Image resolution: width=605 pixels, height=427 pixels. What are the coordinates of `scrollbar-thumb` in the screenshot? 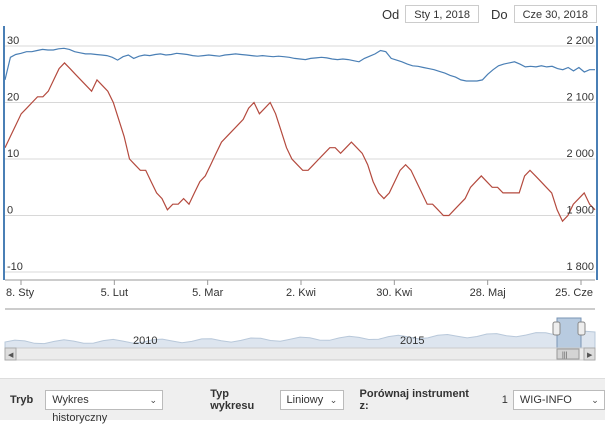 It's located at (568, 354).